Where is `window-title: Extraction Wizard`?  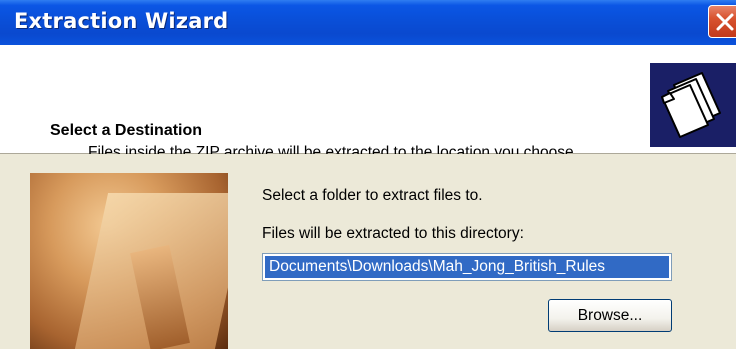
window-title: Extraction Wizard is located at coordinates (121, 21).